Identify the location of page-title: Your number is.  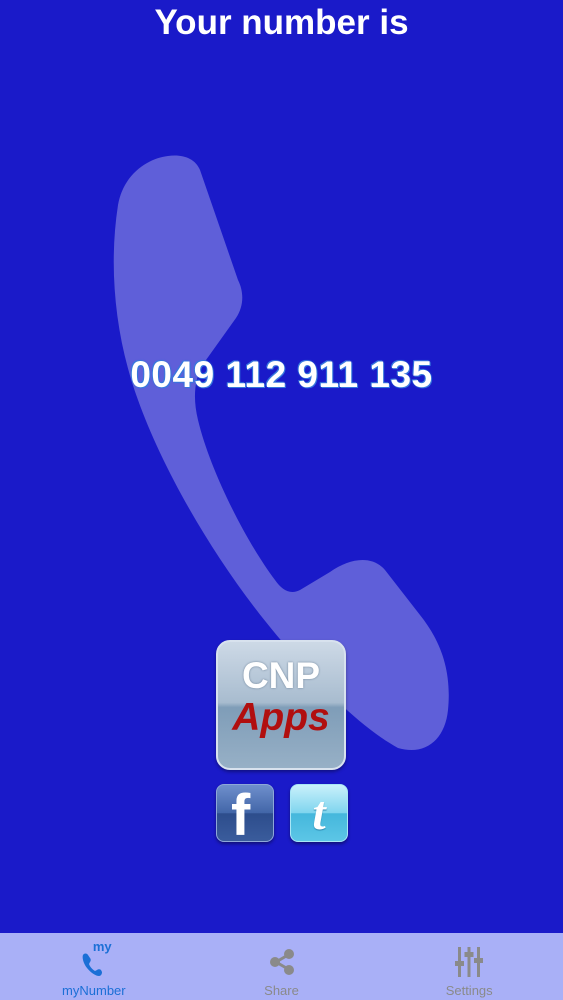
(281, 22).